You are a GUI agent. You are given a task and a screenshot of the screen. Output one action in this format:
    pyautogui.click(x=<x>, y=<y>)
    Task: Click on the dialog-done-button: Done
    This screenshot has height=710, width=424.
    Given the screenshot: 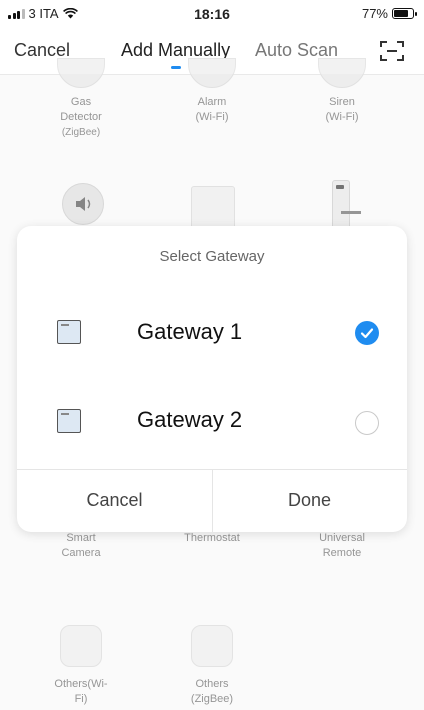 What is the action you would take?
    pyautogui.click(x=309, y=500)
    